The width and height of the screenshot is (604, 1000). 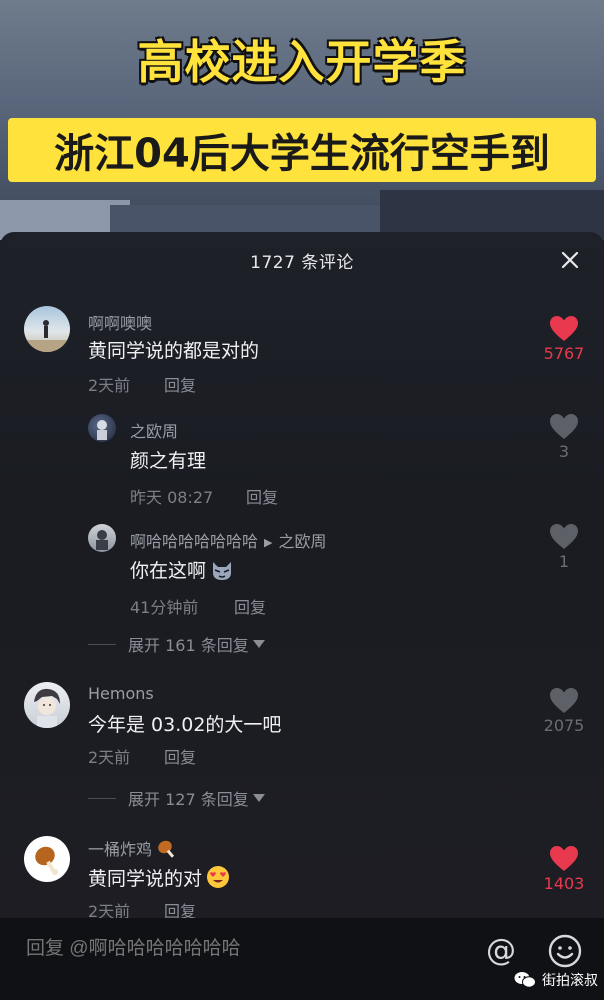 I want to click on wechat-icon, so click(x=525, y=980).